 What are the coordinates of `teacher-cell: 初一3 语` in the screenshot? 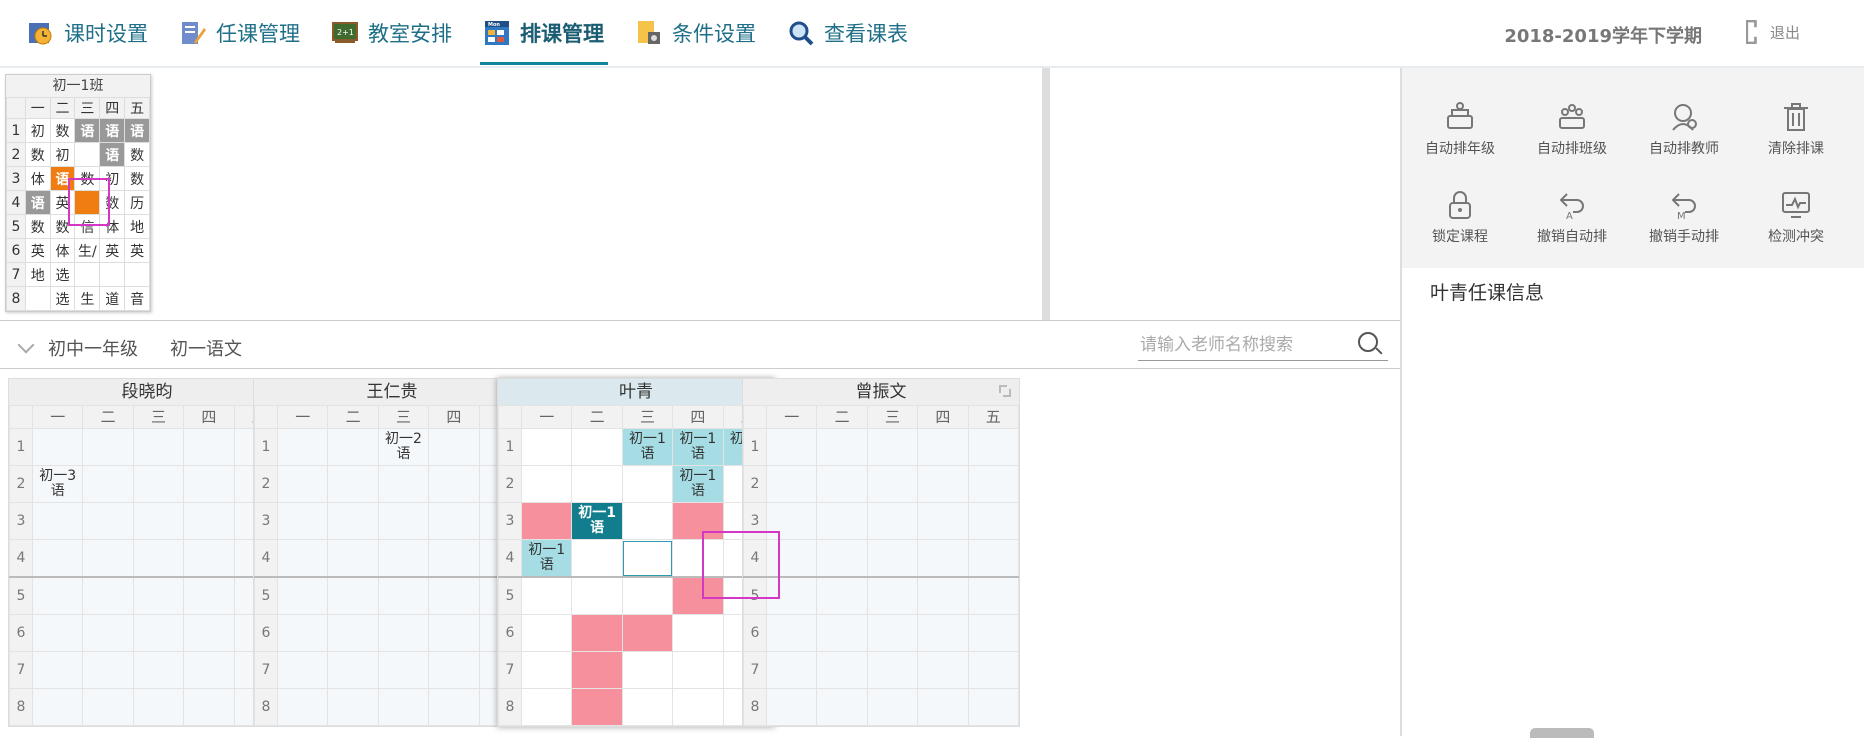 It's located at (57, 484).